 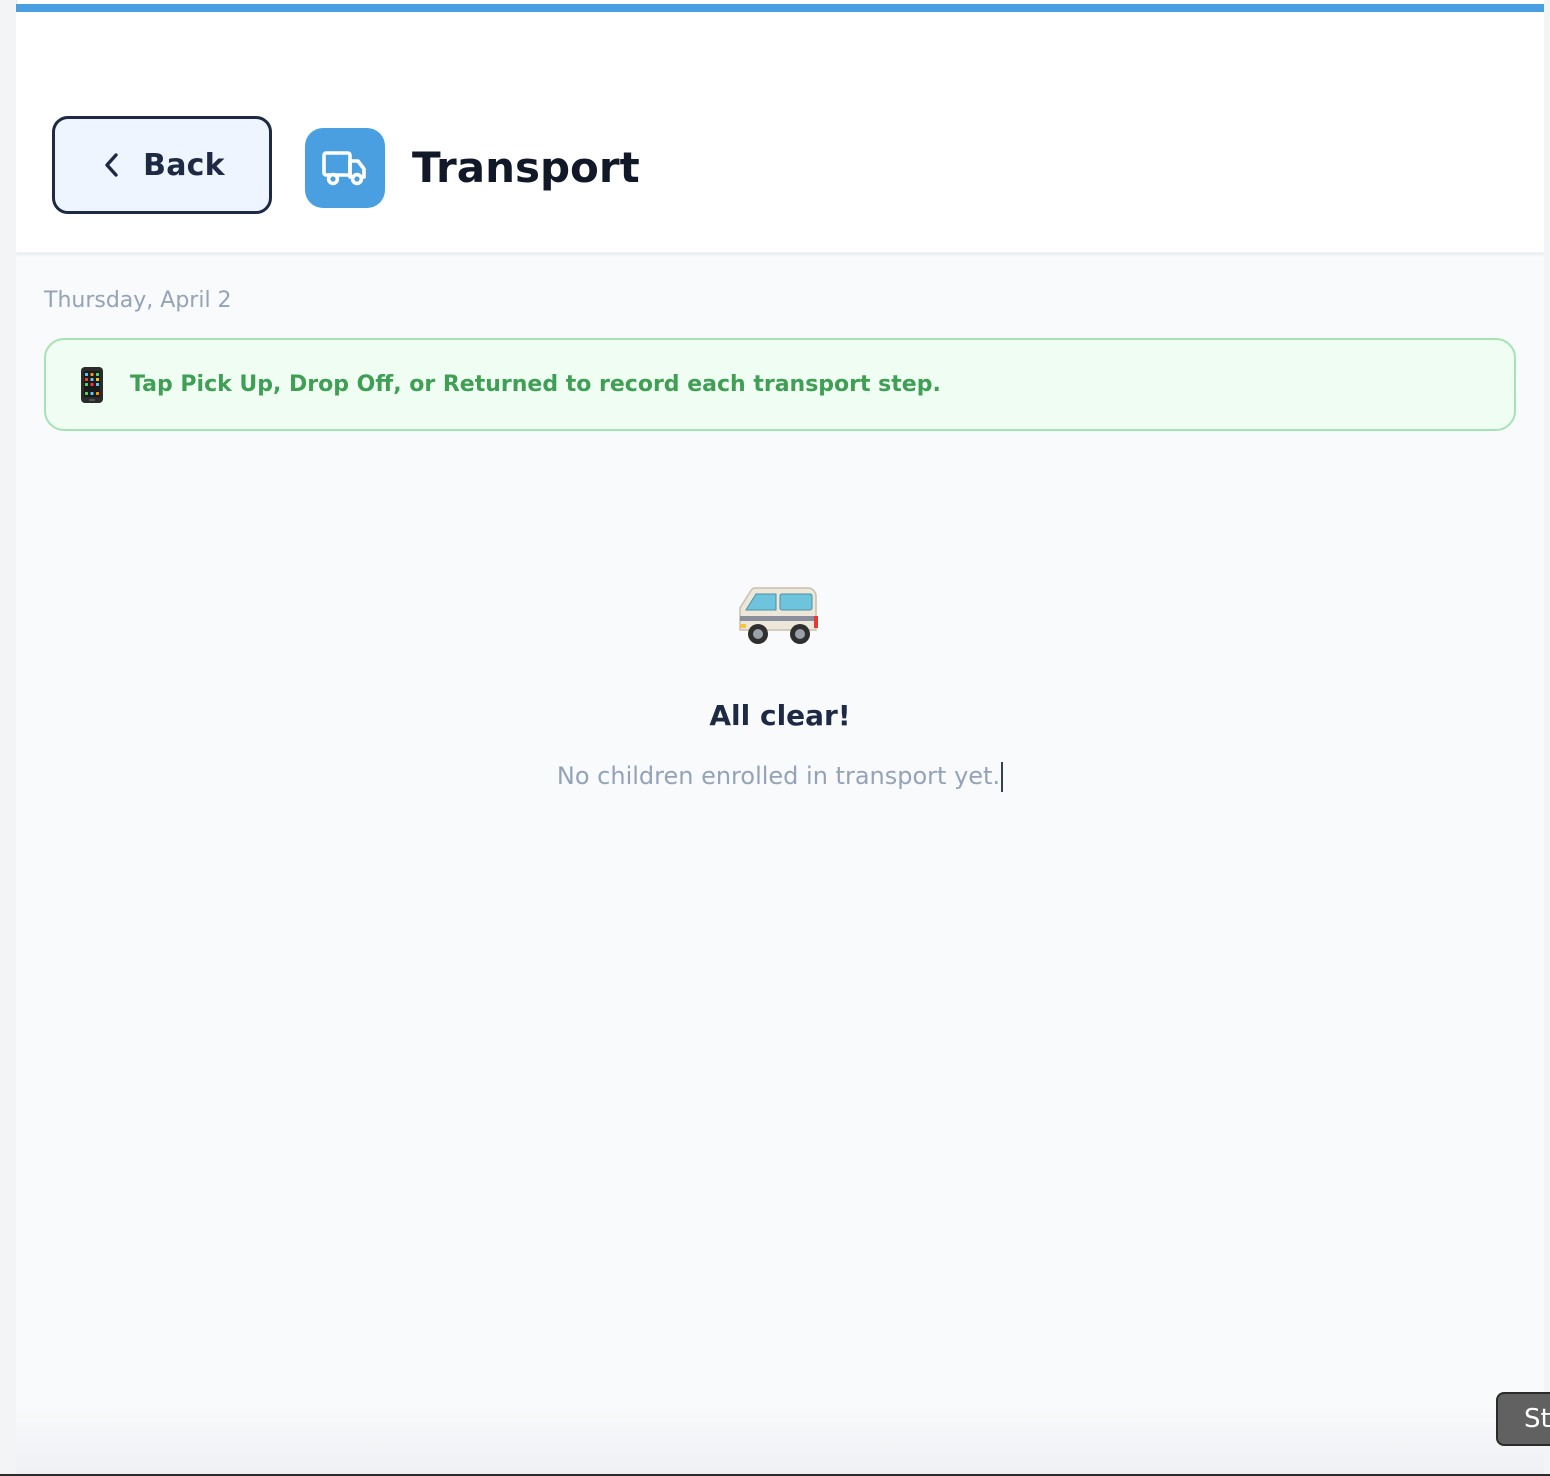 What do you see at coordinates (780, 715) in the screenshot?
I see `empty-state-title: All clear!` at bounding box center [780, 715].